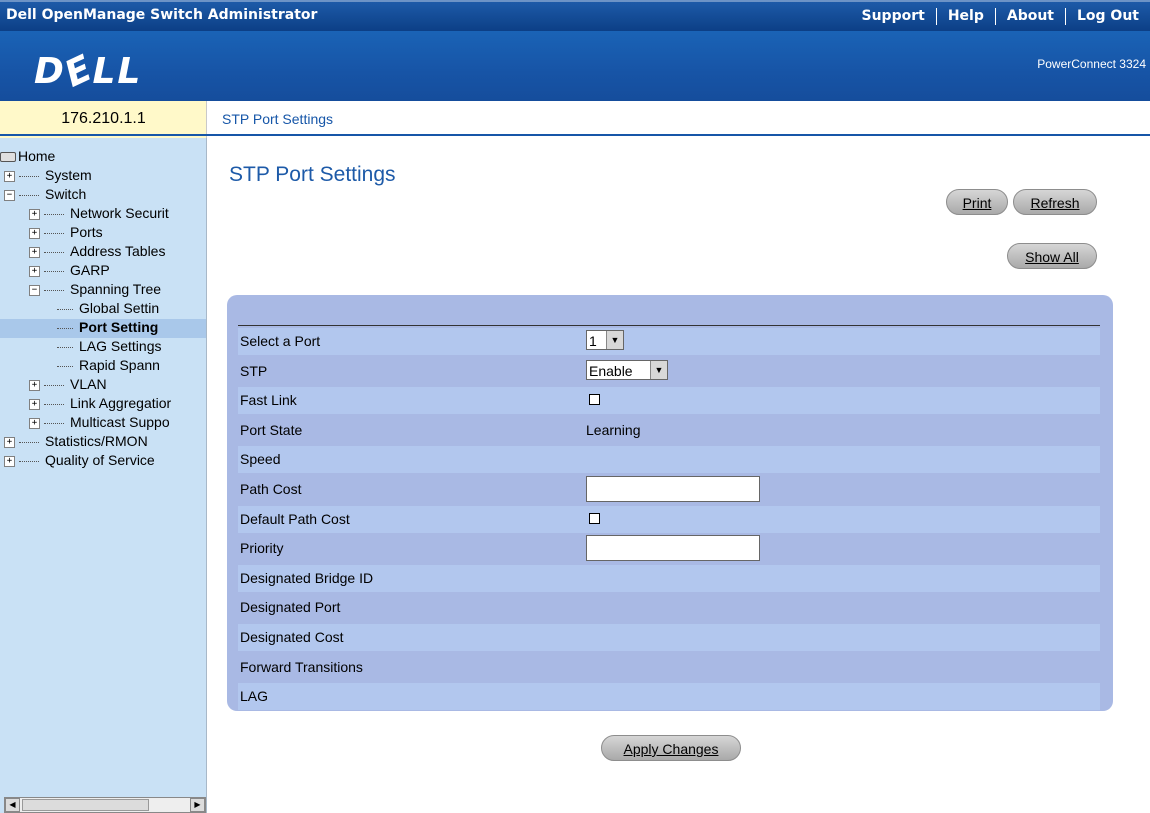  What do you see at coordinates (90, 270) in the screenshot?
I see `sidebar-item-label: GARP` at bounding box center [90, 270].